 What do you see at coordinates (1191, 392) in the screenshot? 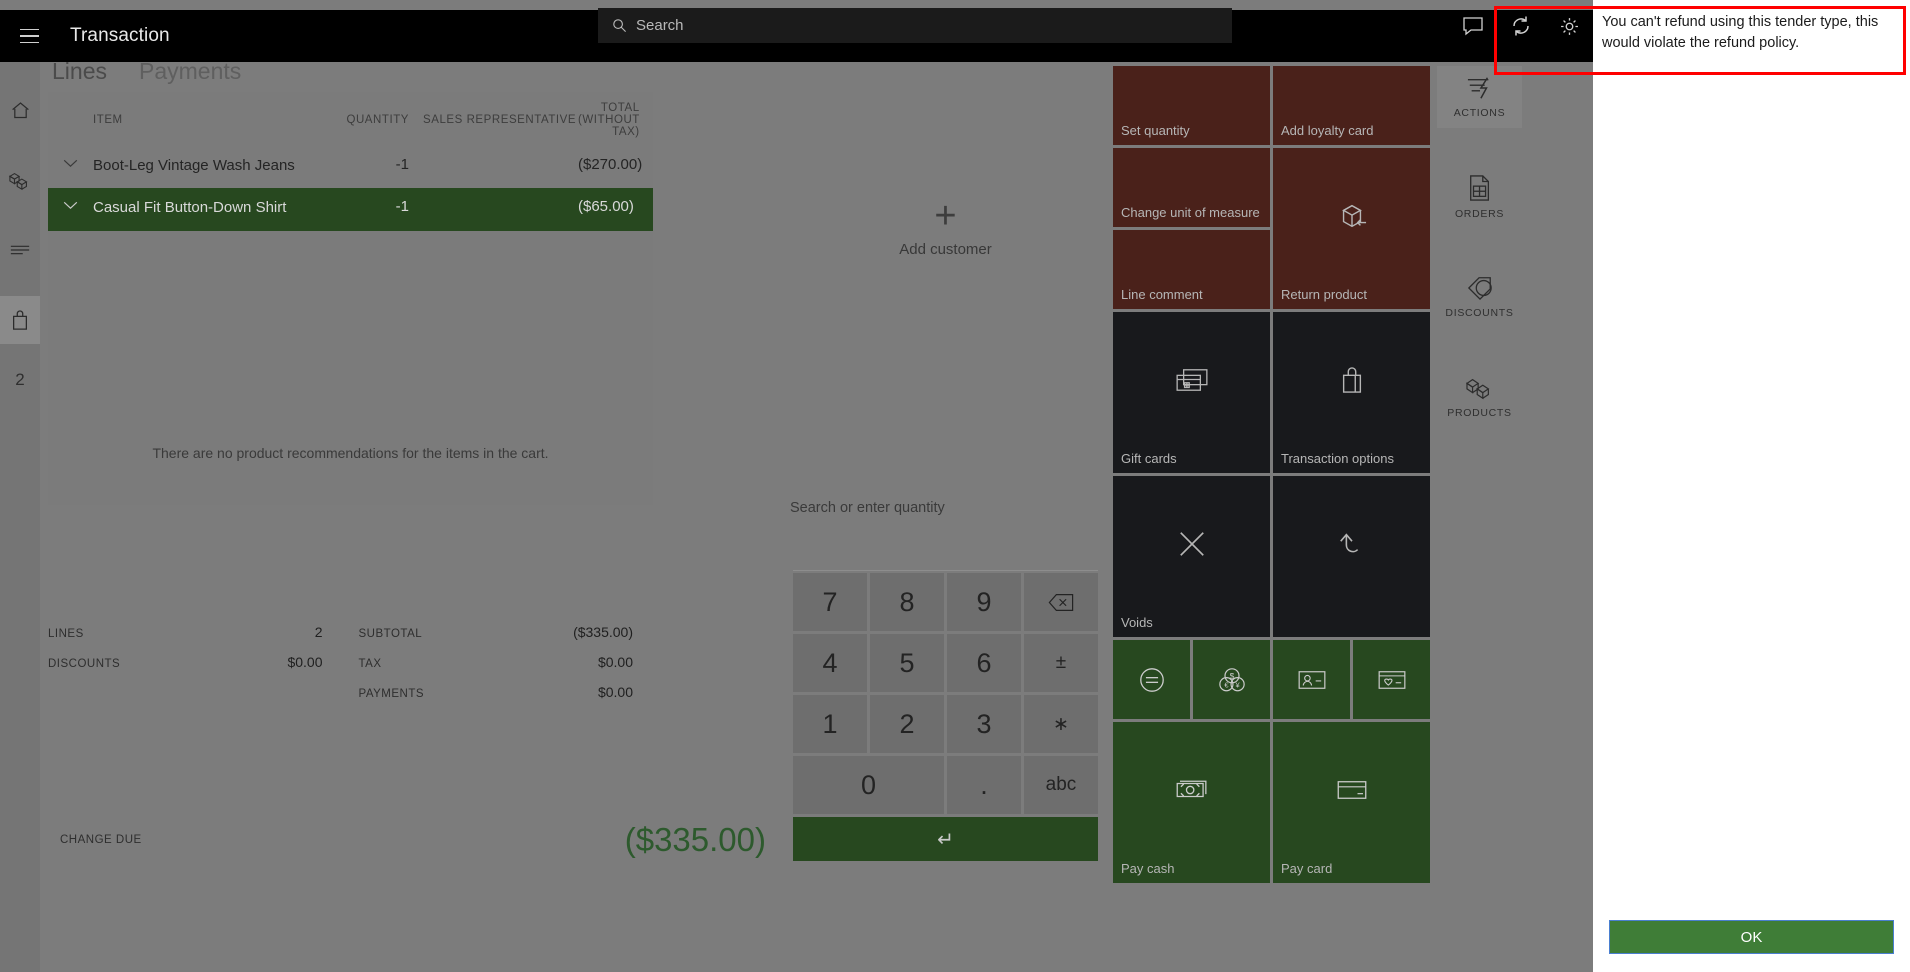
I see `tile-gift-cards: Gift cards` at bounding box center [1191, 392].